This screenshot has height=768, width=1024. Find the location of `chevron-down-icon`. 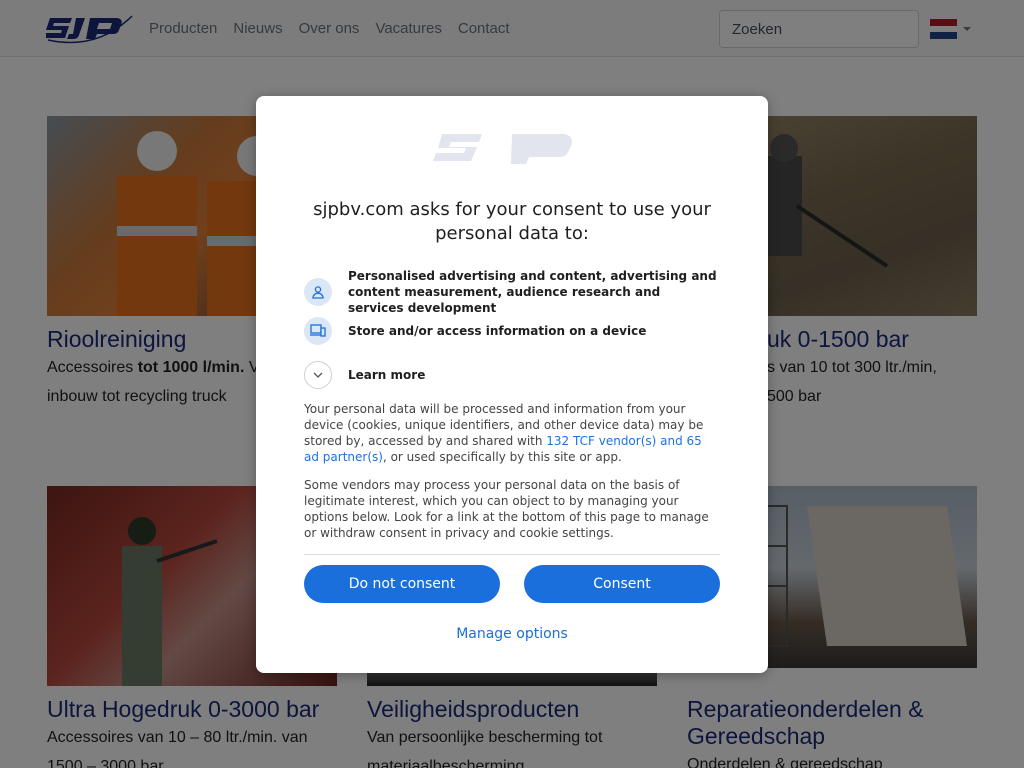

chevron-down-icon is located at coordinates (318, 375).